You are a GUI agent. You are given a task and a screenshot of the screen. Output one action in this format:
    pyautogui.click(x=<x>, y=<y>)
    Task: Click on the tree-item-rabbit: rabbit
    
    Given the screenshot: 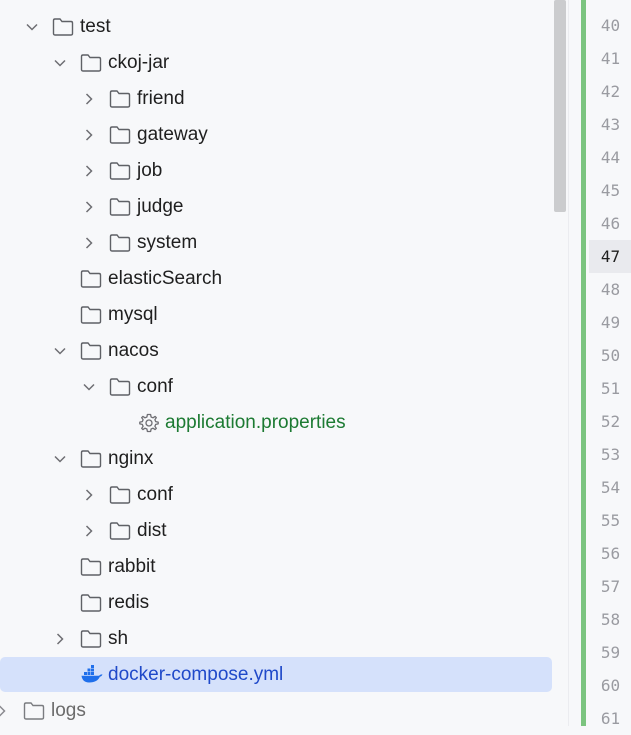 What is the action you would take?
    pyautogui.click(x=276, y=567)
    